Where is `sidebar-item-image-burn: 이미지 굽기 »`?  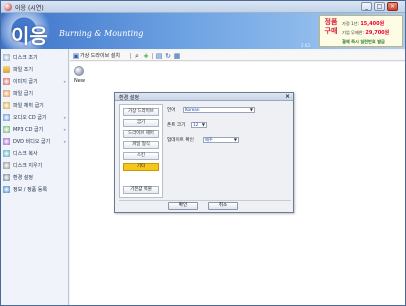
sidebar-item-image-burn: 이미지 굽기 » is located at coordinates (35, 81).